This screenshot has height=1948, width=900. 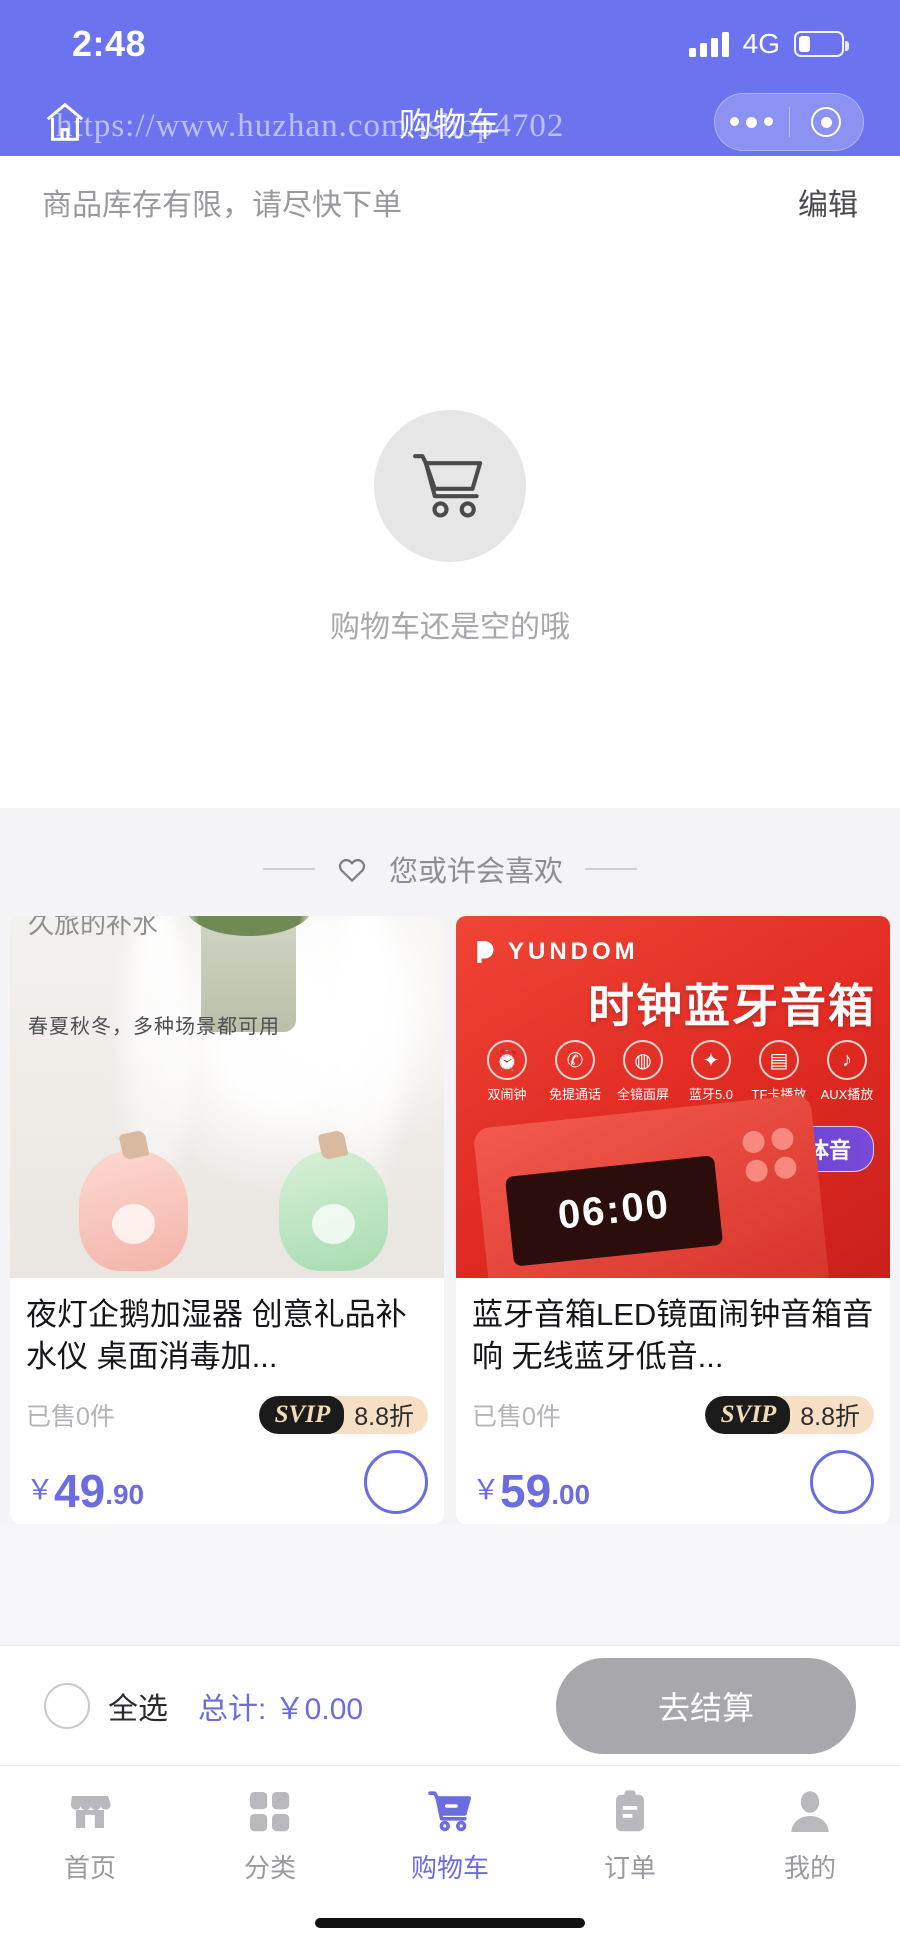 What do you see at coordinates (109, 43) in the screenshot?
I see `status-time: 2:48` at bounding box center [109, 43].